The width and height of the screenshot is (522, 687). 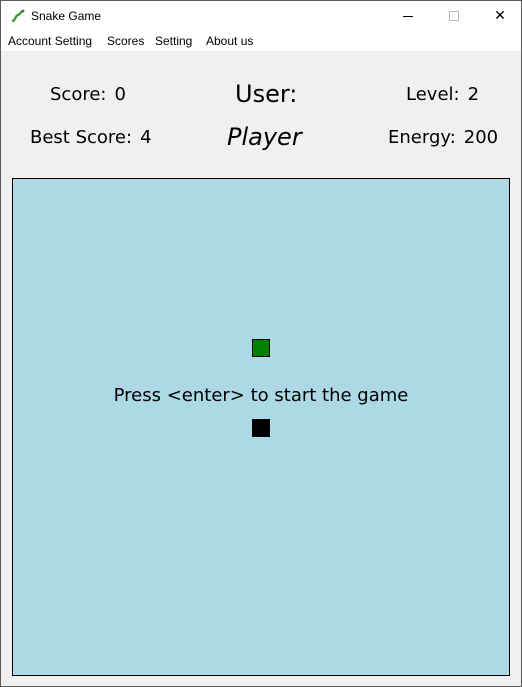 I want to click on energy-label: Energy:, so click(x=422, y=137).